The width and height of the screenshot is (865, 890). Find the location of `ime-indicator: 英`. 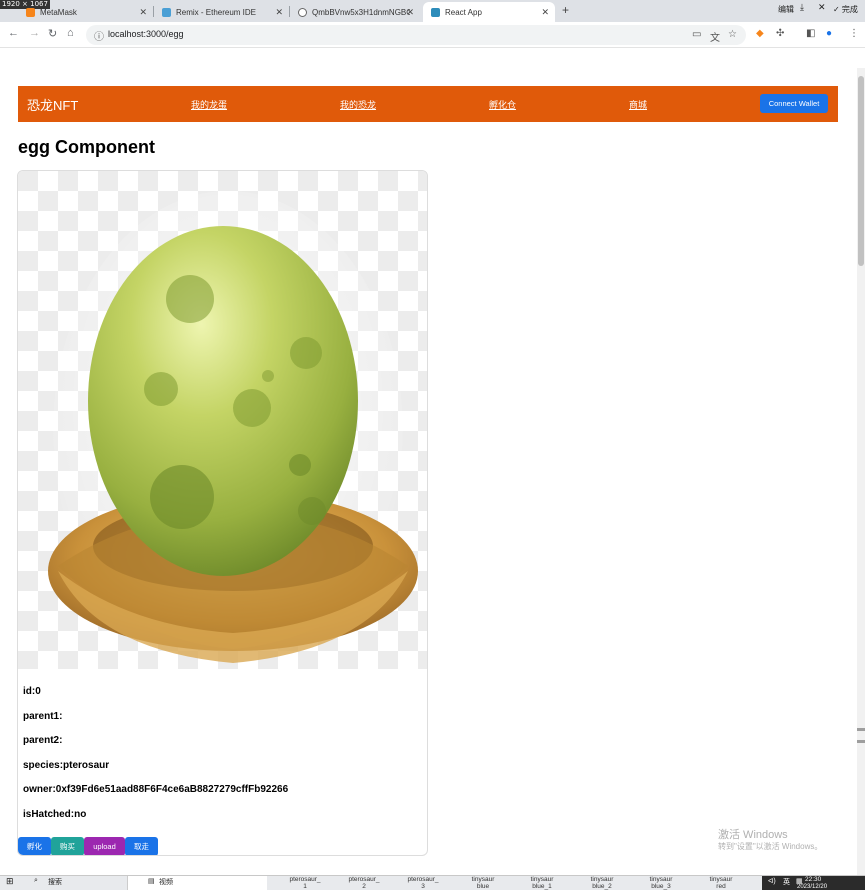

ime-indicator: 英 is located at coordinates (786, 882).